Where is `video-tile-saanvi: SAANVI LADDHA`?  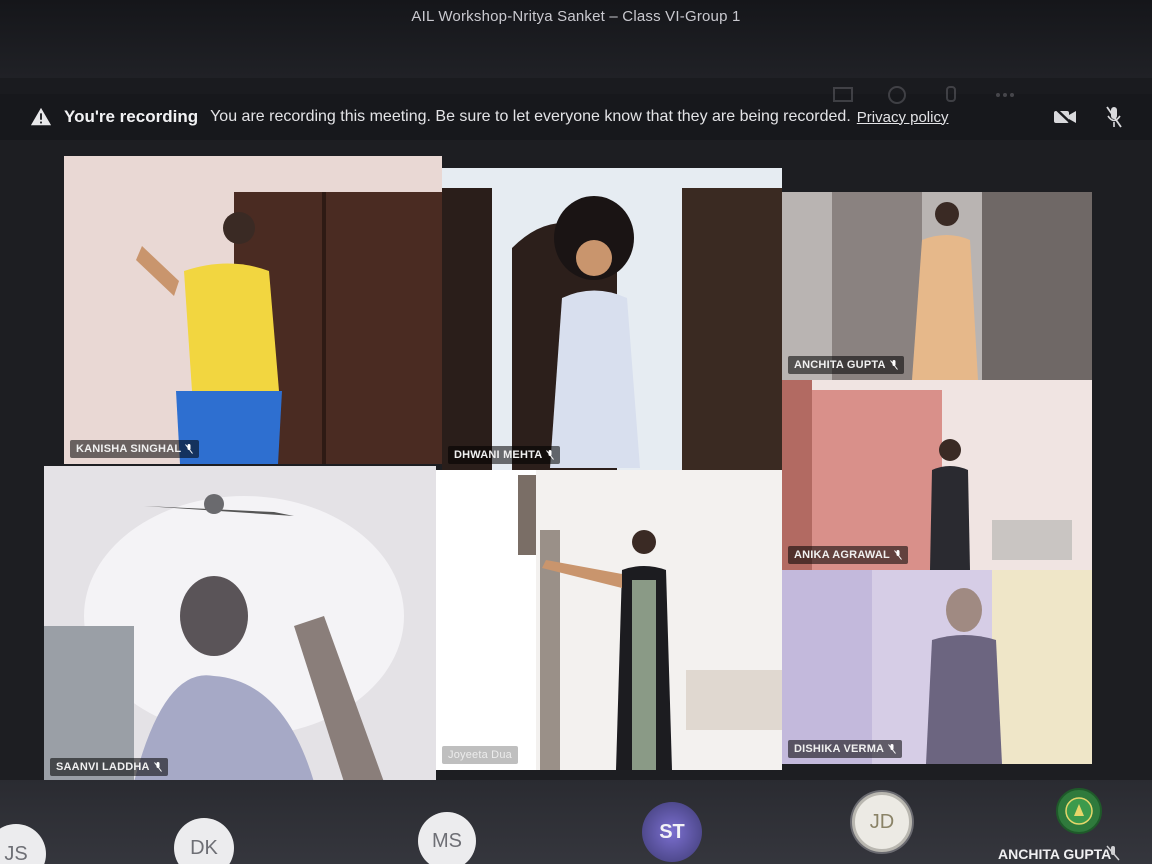 video-tile-saanvi: SAANVI LADDHA is located at coordinates (240, 624).